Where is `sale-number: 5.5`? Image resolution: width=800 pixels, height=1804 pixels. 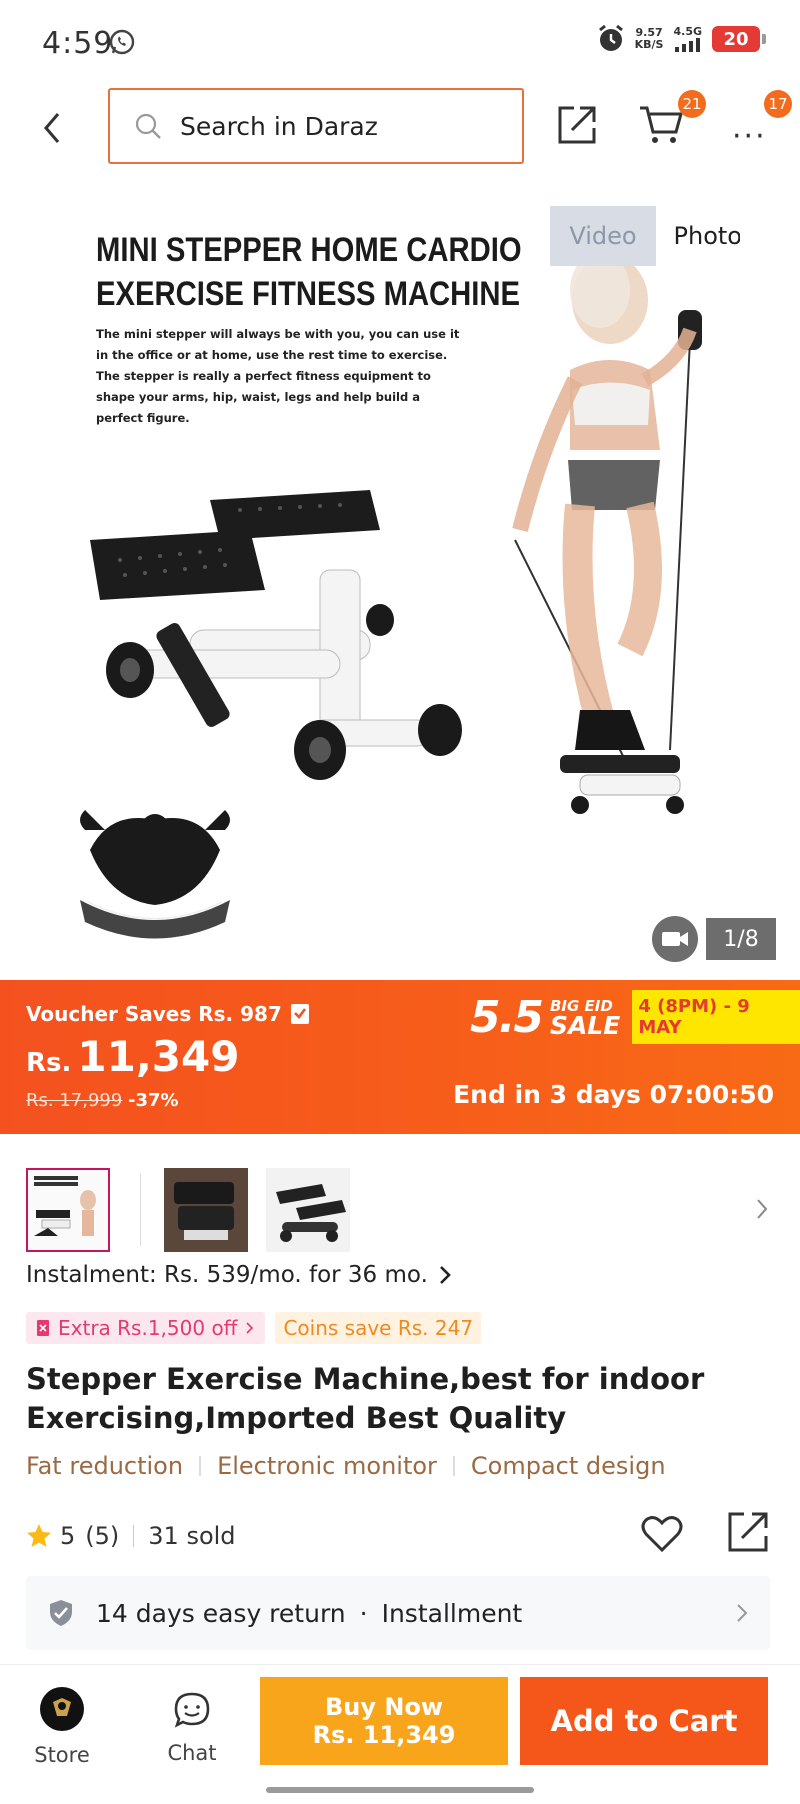 sale-number: 5.5 is located at coordinates (507, 1017).